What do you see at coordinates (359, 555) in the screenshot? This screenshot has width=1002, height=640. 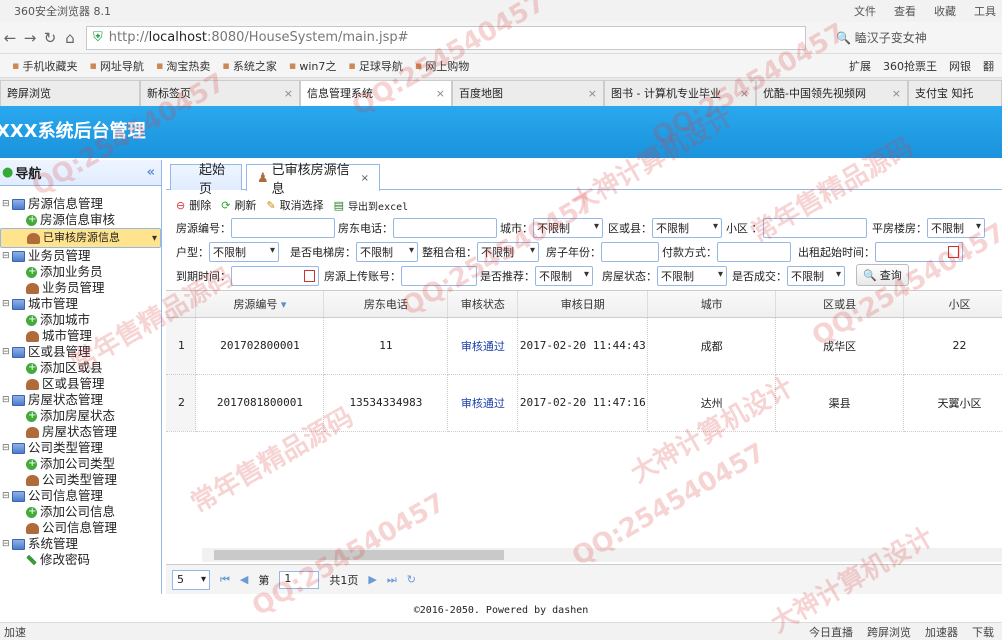 I see `scrollbar-thumb` at bounding box center [359, 555].